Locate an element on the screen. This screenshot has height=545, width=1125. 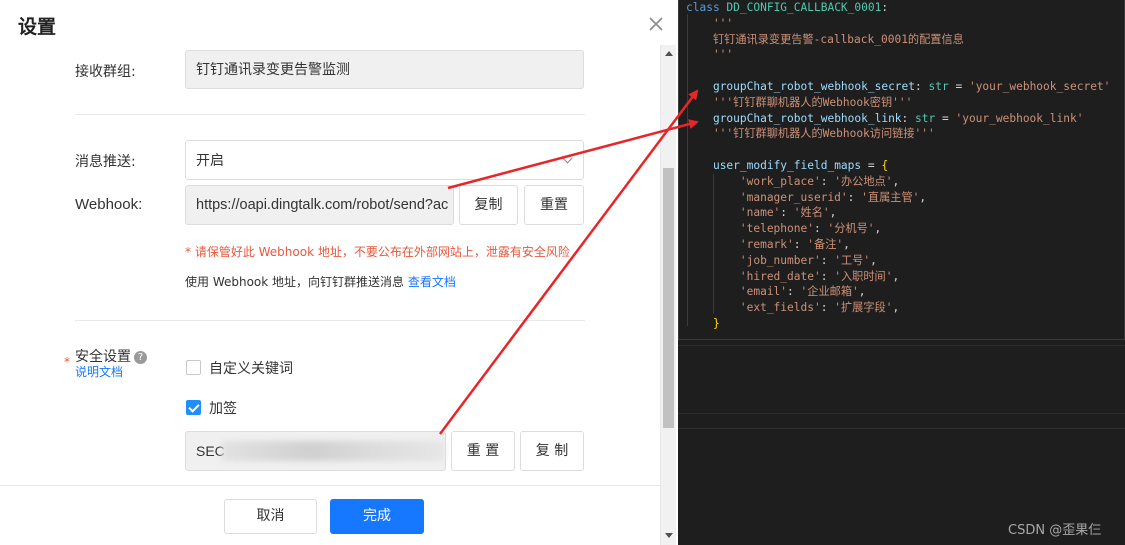
code-line: 'job_number': '工号', is located at coordinates (781, 261).